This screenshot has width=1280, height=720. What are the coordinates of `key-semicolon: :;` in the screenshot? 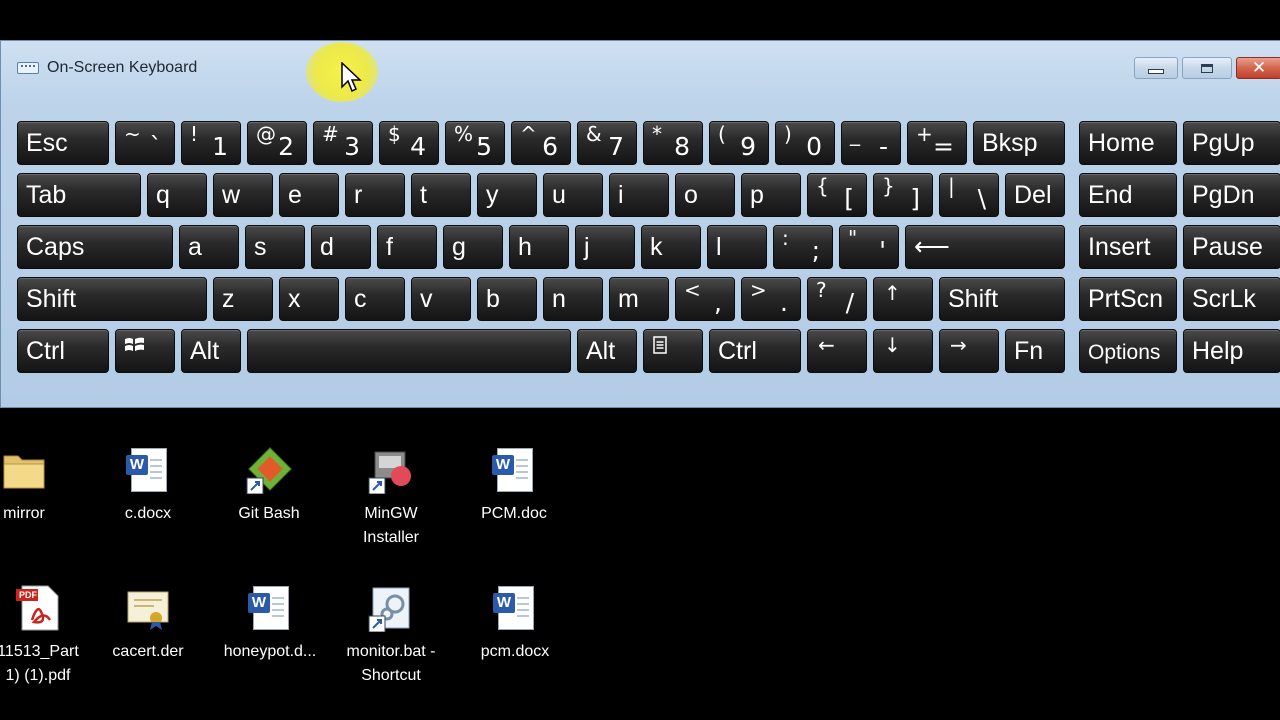 It's located at (803, 247).